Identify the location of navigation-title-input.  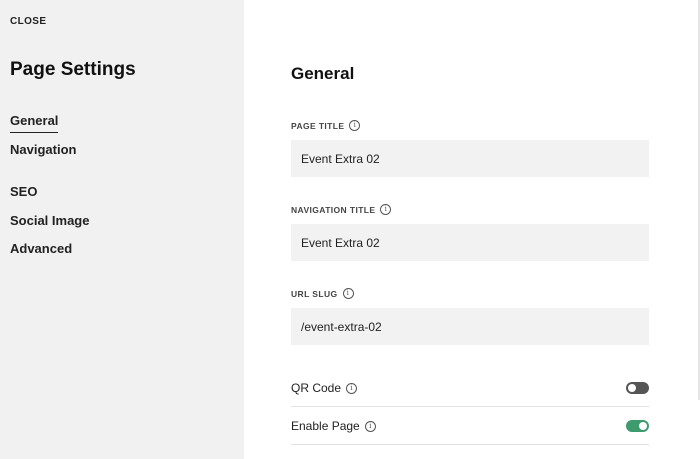
(470, 242).